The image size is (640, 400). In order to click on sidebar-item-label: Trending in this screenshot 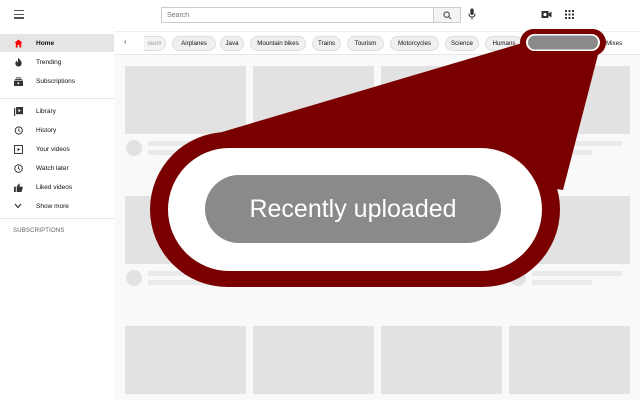, I will do `click(49, 62)`.